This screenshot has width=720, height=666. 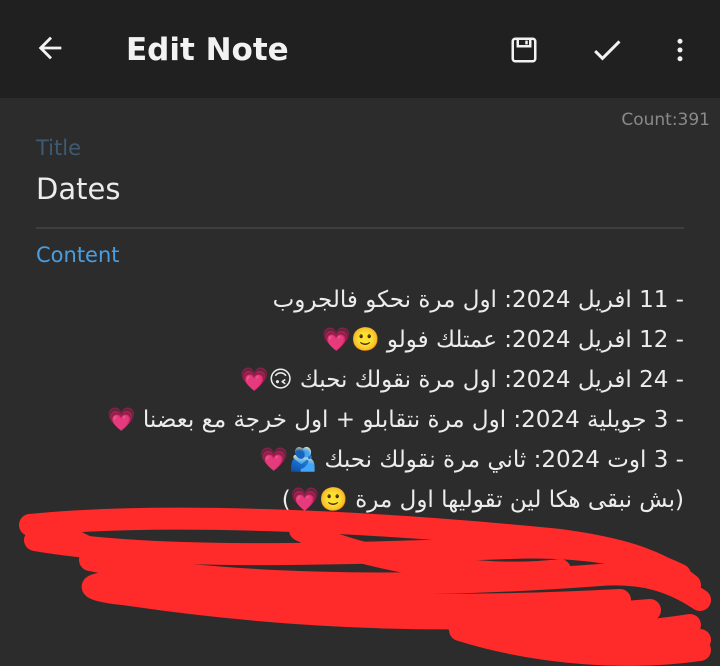 I want to click on save-icon, so click(x=524, y=50).